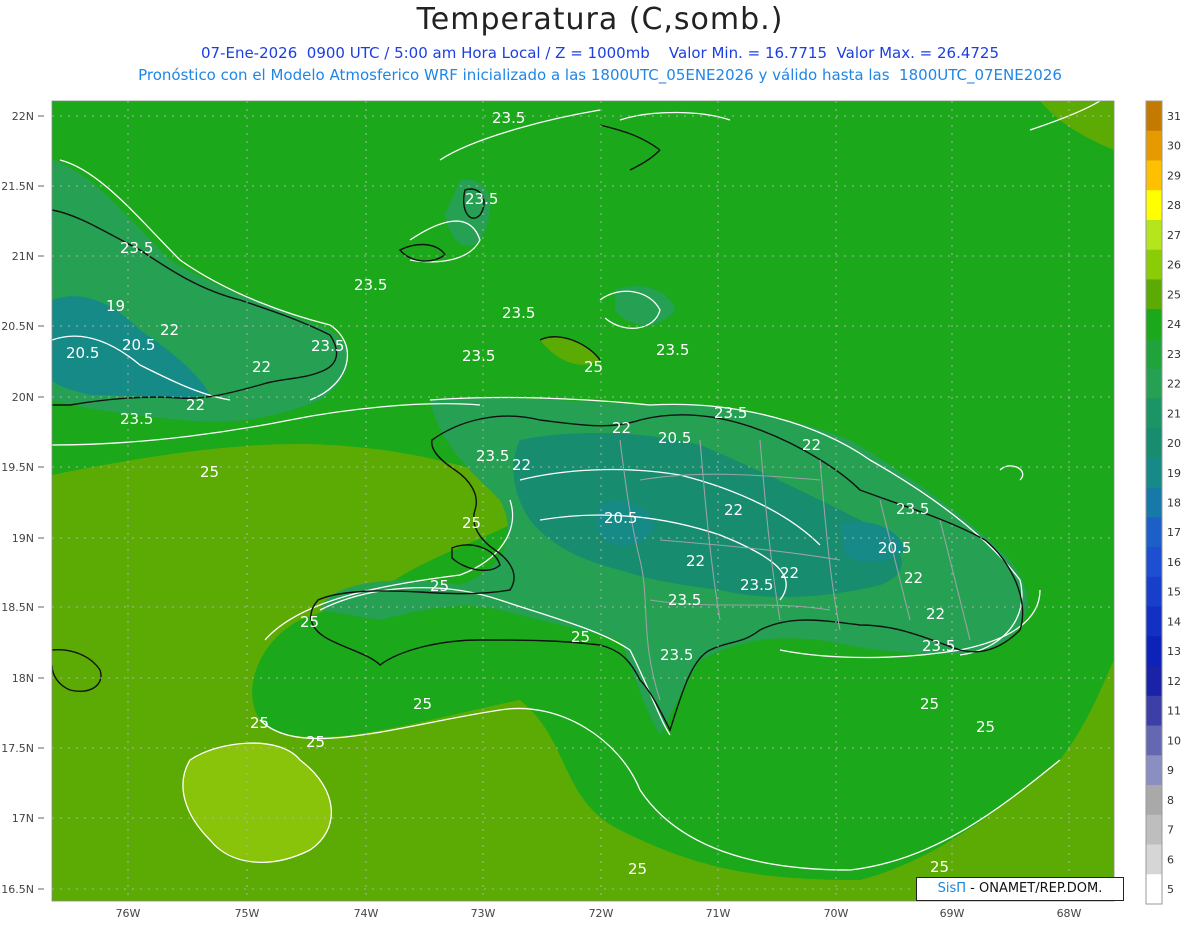 This screenshot has height=931, width=1200. What do you see at coordinates (599, 913) in the screenshot?
I see `longitude-axis: 76W 75W 74W 73W 72W 71W 70W 69W 68W` at bounding box center [599, 913].